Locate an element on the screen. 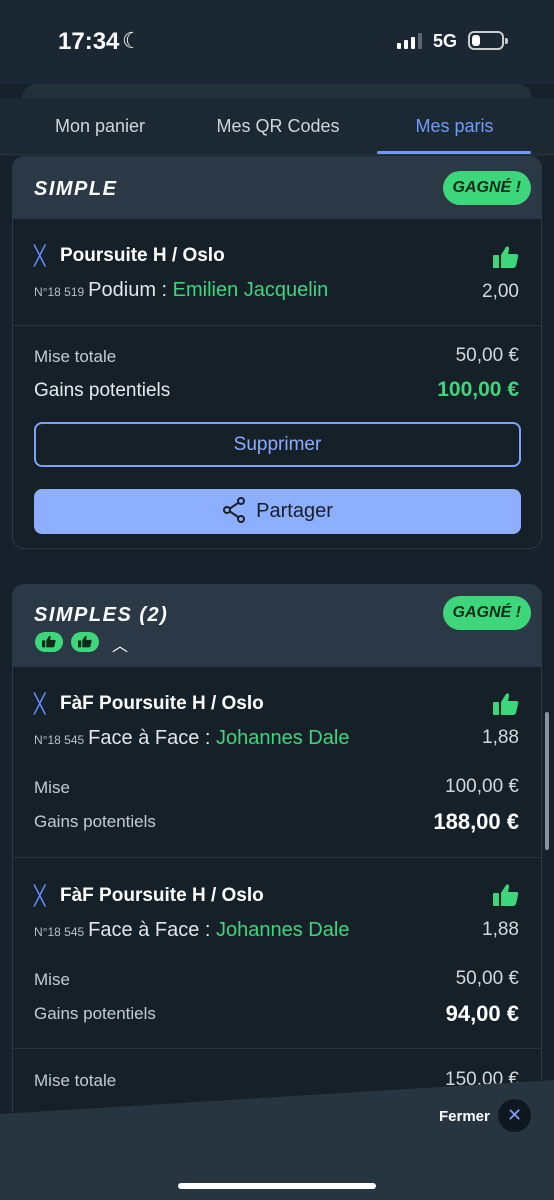 The width and height of the screenshot is (554, 1200). moon-icon: ☾ is located at coordinates (132, 40).